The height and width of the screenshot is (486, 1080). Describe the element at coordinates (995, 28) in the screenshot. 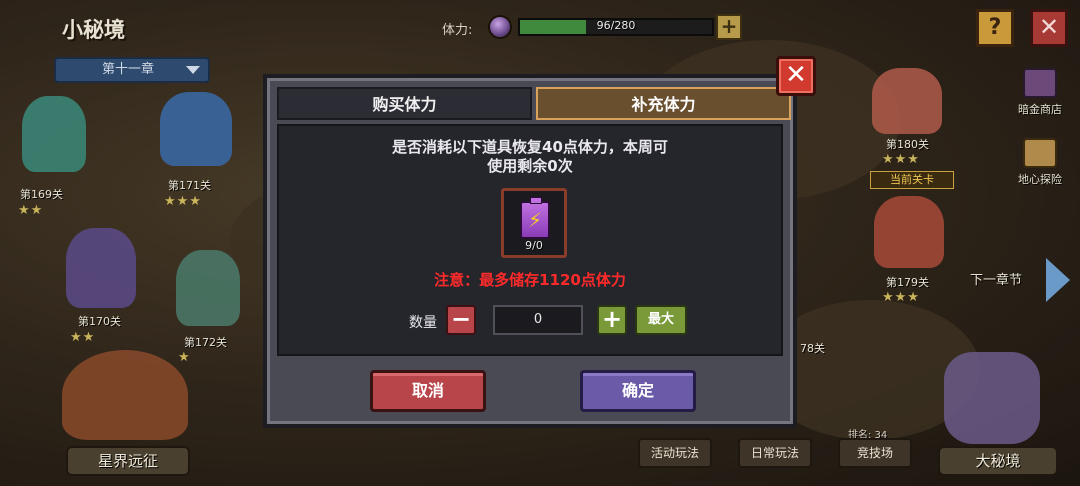

I see `help-button: ?` at that location.